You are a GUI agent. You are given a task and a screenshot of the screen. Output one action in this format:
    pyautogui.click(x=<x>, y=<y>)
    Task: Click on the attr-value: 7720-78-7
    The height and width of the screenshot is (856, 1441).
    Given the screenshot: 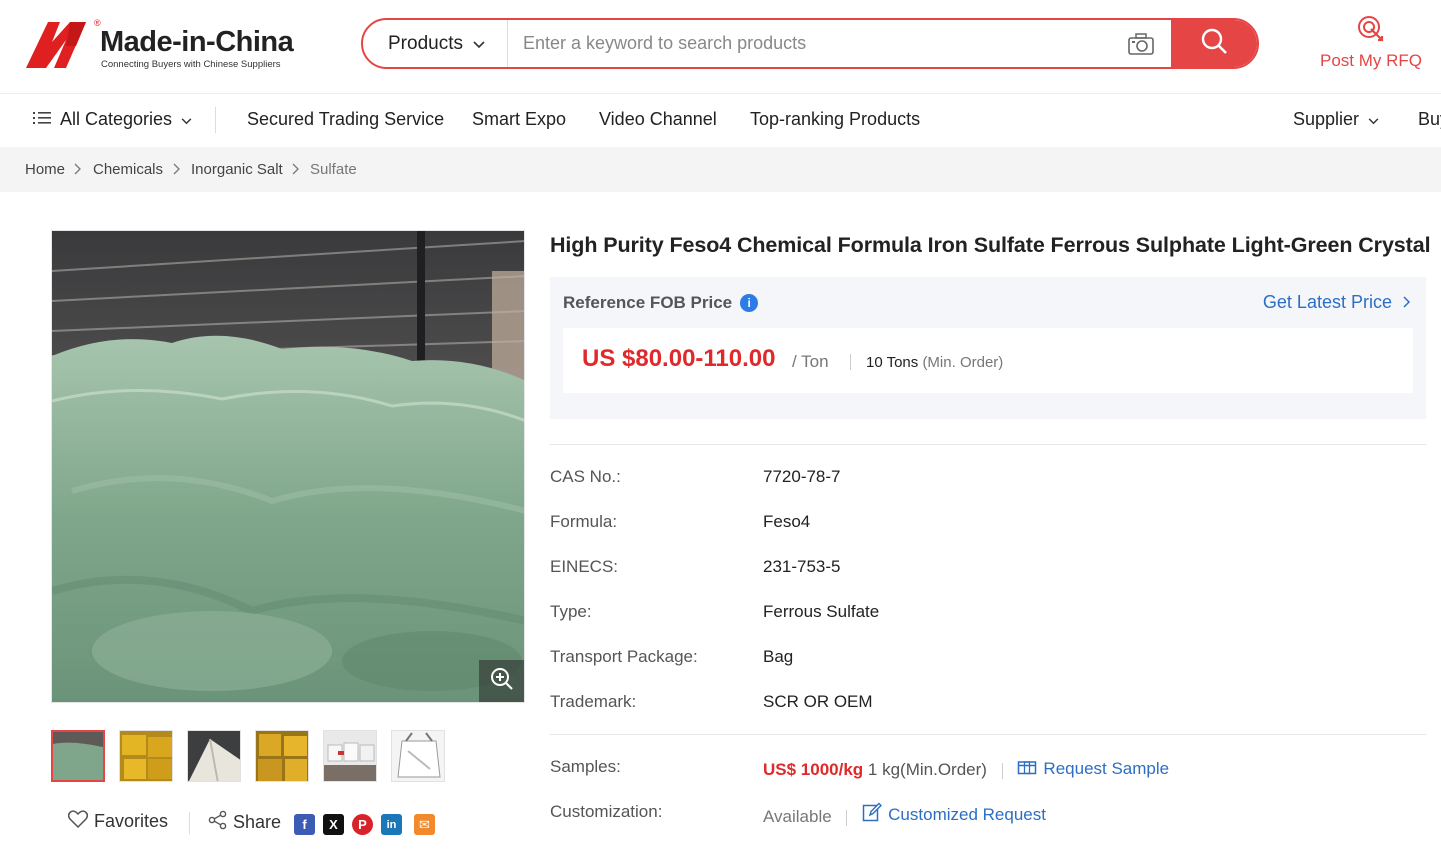 What is the action you would take?
    pyautogui.click(x=802, y=476)
    